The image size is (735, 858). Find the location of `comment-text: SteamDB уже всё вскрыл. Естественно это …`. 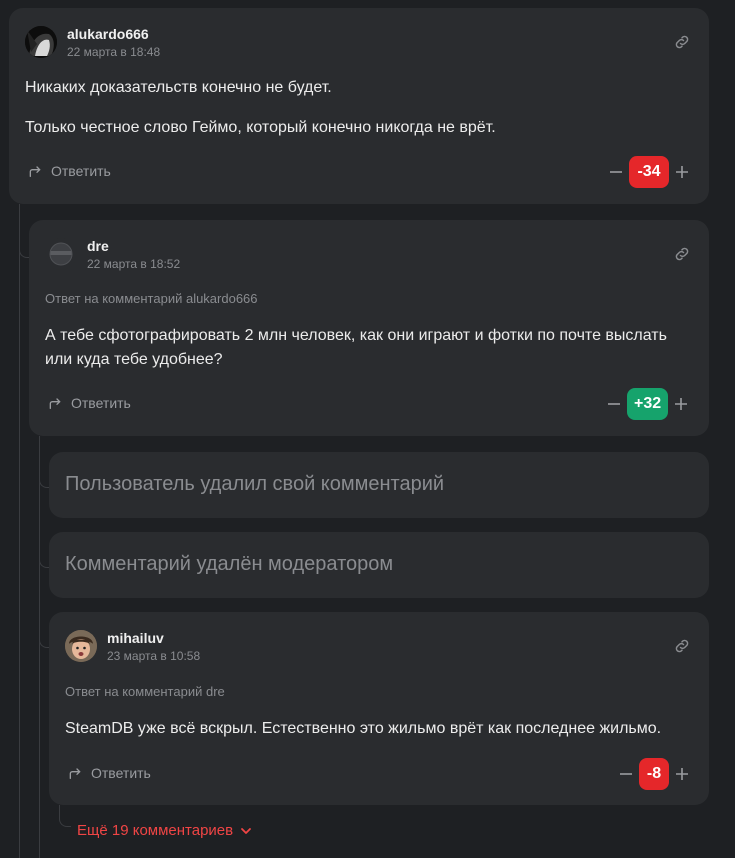

comment-text: SteamDB уже всё вскрыл. Естественно это … is located at coordinates (363, 728).